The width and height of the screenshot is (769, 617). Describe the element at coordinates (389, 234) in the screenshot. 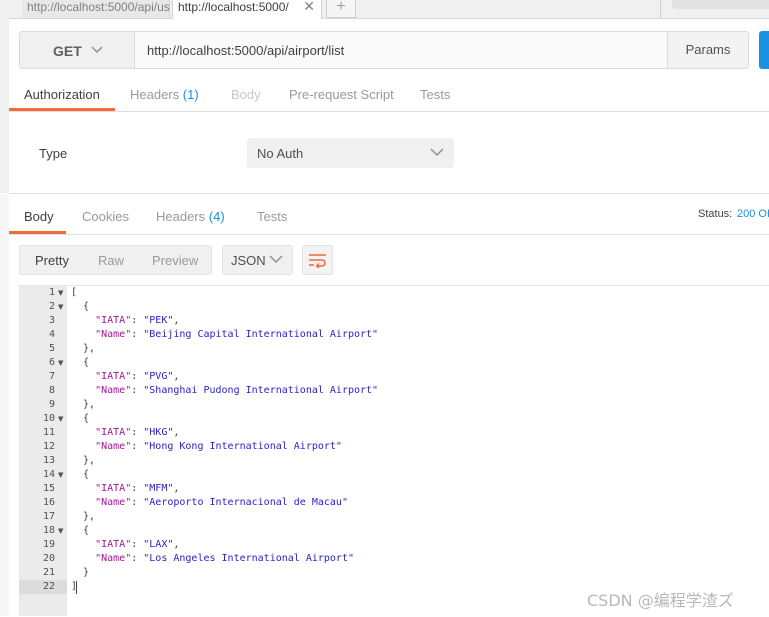

I see `response-tabs-divider` at that location.